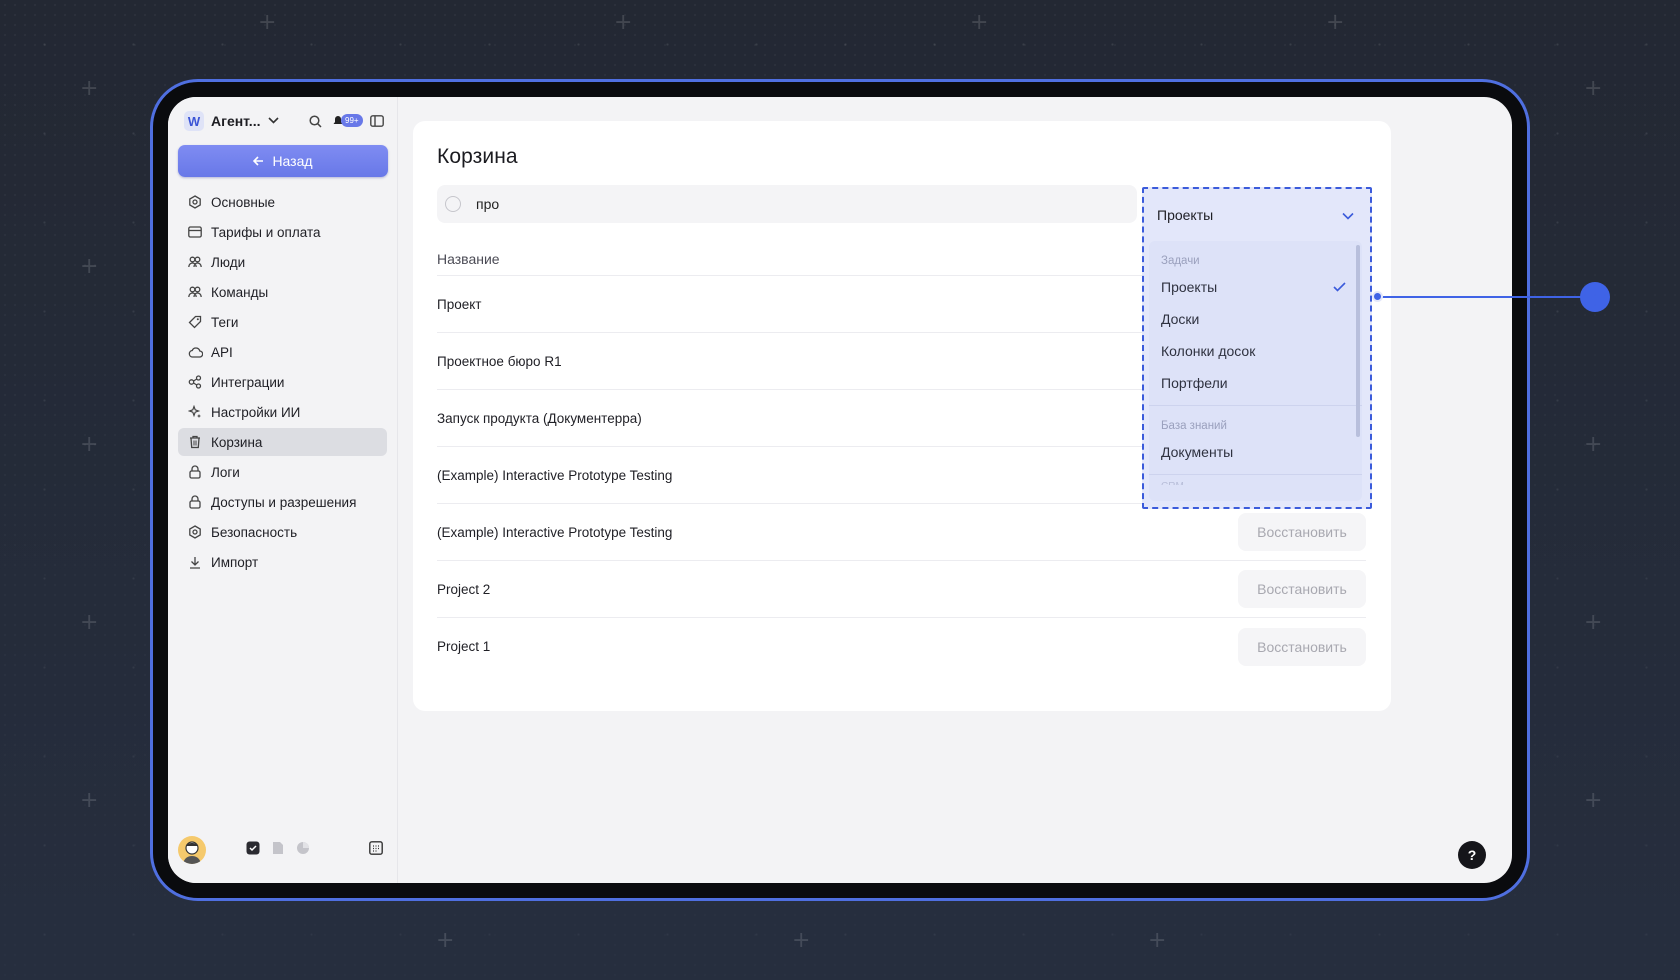 The width and height of the screenshot is (1680, 980). Describe the element at coordinates (1486, 297) in the screenshot. I see `annotation-line` at that location.